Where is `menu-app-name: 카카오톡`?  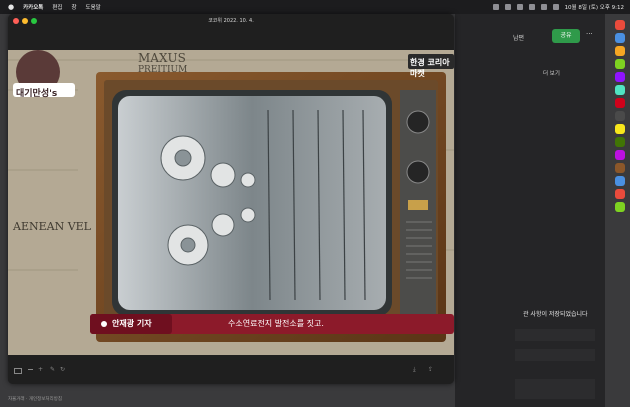 menu-app-name: 카카오톡 is located at coordinates (33, 7).